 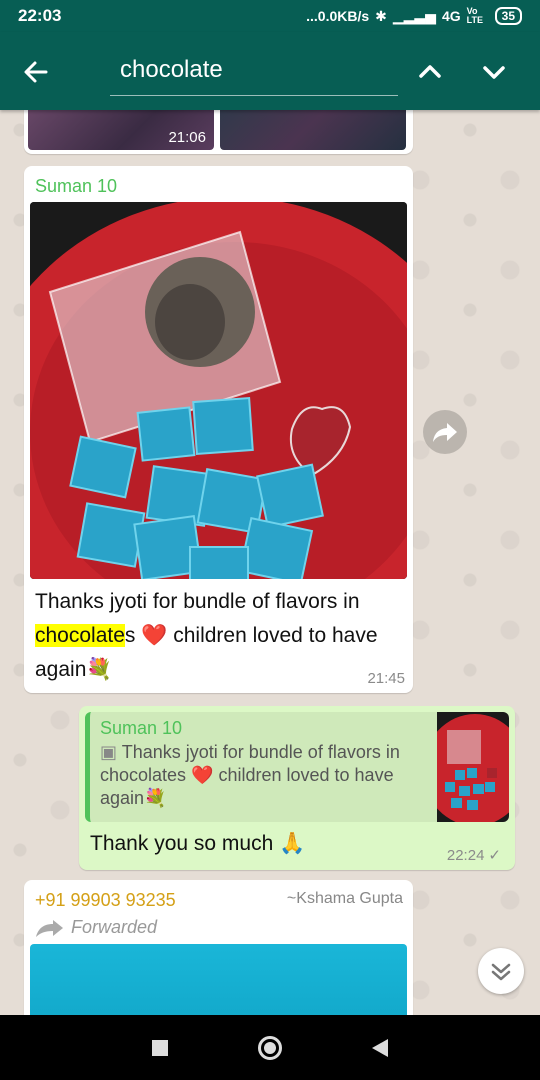 I want to click on status-bar: 22:03 ...0.0KB/s ✱ ▁▂▃▅ 4G Vo LTE 35, so click(x=270, y=16).